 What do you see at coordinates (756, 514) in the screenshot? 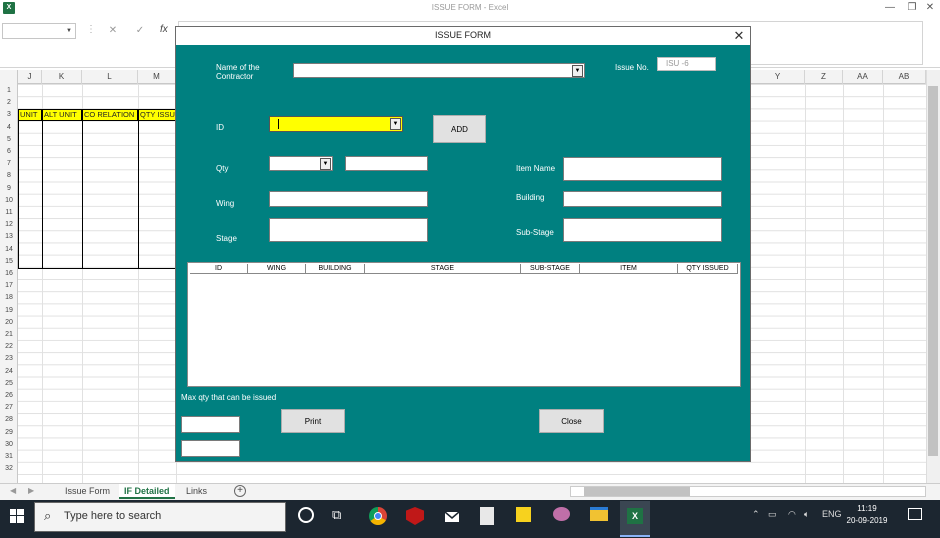
I see `chevron-up-icon: ⌃` at bounding box center [756, 514].